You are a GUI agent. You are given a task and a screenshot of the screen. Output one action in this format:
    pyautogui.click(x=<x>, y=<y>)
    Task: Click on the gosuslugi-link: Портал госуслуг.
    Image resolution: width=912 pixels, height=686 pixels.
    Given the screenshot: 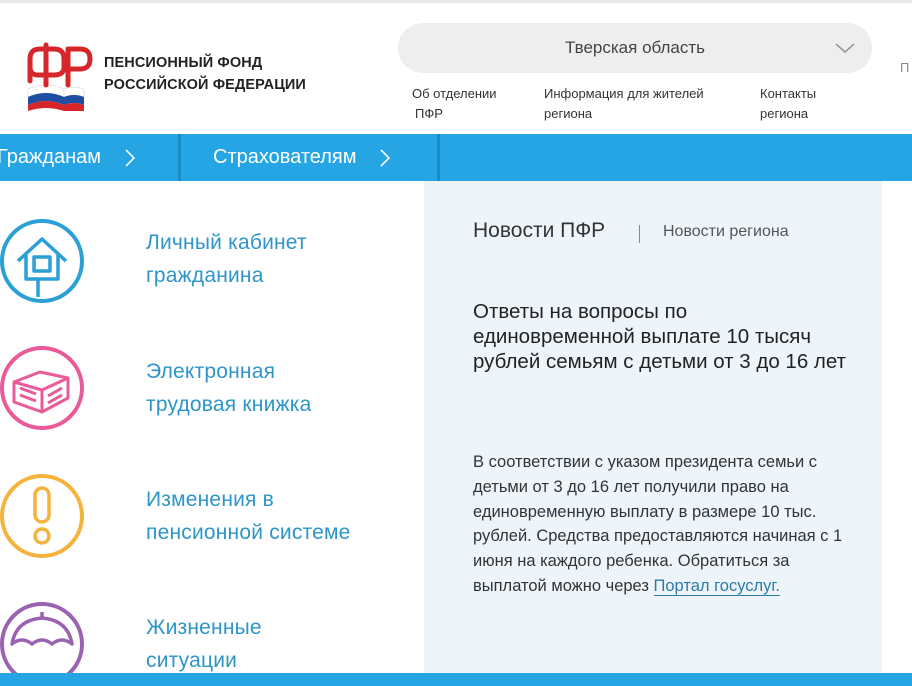 What is the action you would take?
    pyautogui.click(x=716, y=586)
    